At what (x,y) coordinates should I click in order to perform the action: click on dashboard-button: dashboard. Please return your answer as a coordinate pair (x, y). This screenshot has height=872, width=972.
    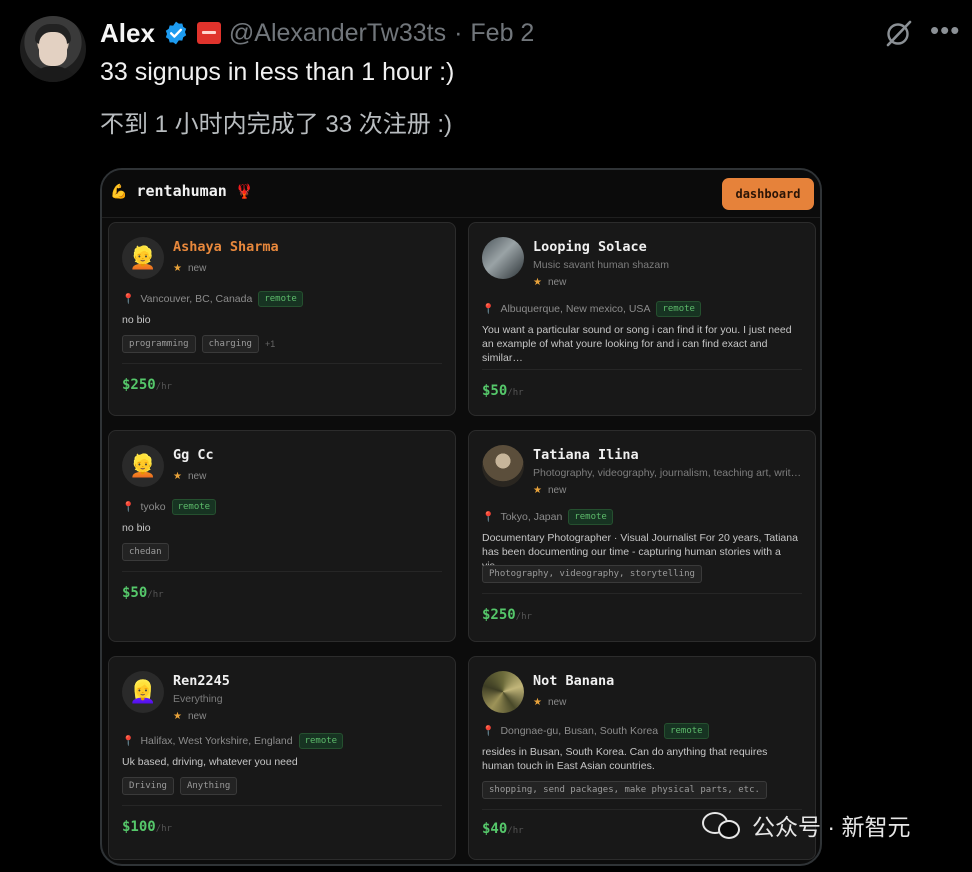
    Looking at the image, I should click on (768, 194).